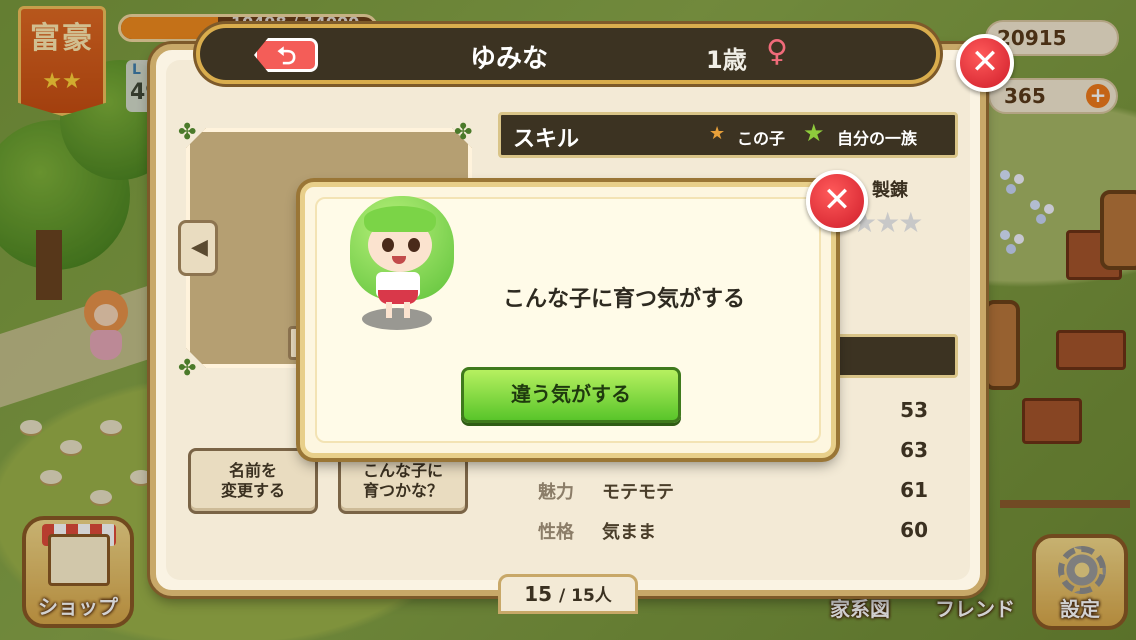 Image resolution: width=1136 pixels, height=640 pixels. I want to click on profile-title-bar: ⮌ ゆみな 1歳 ♀, so click(568, 54).